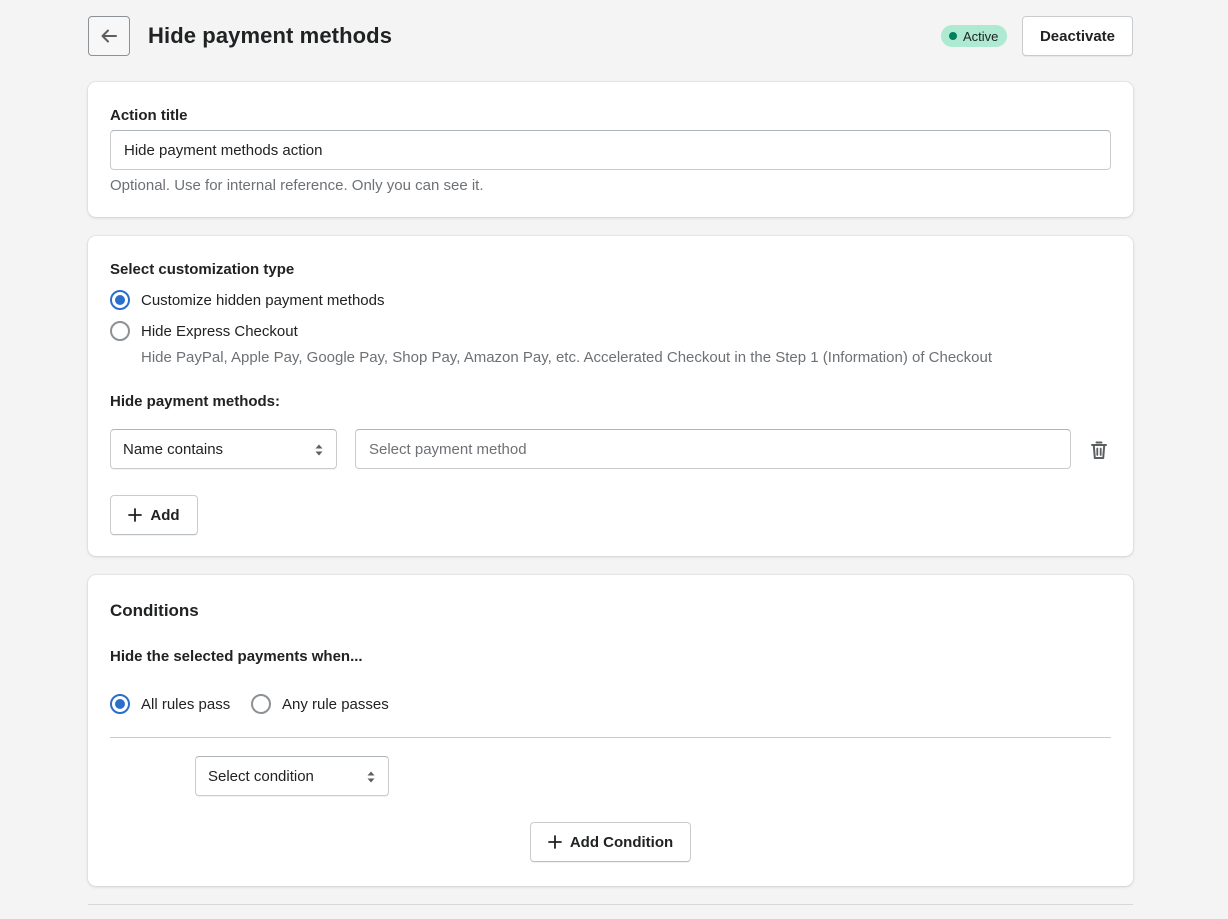  I want to click on radio-customize-hidden-methods: Customize hidden payment methods, so click(247, 300).